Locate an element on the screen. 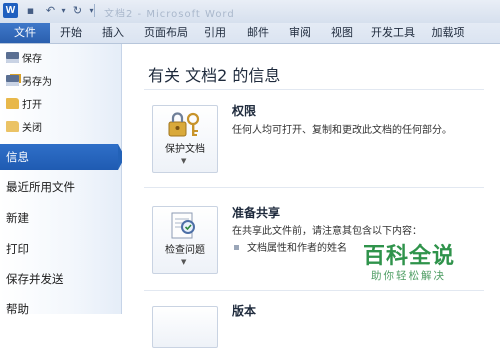  permissions-heading: 权限 is located at coordinates (244, 111).